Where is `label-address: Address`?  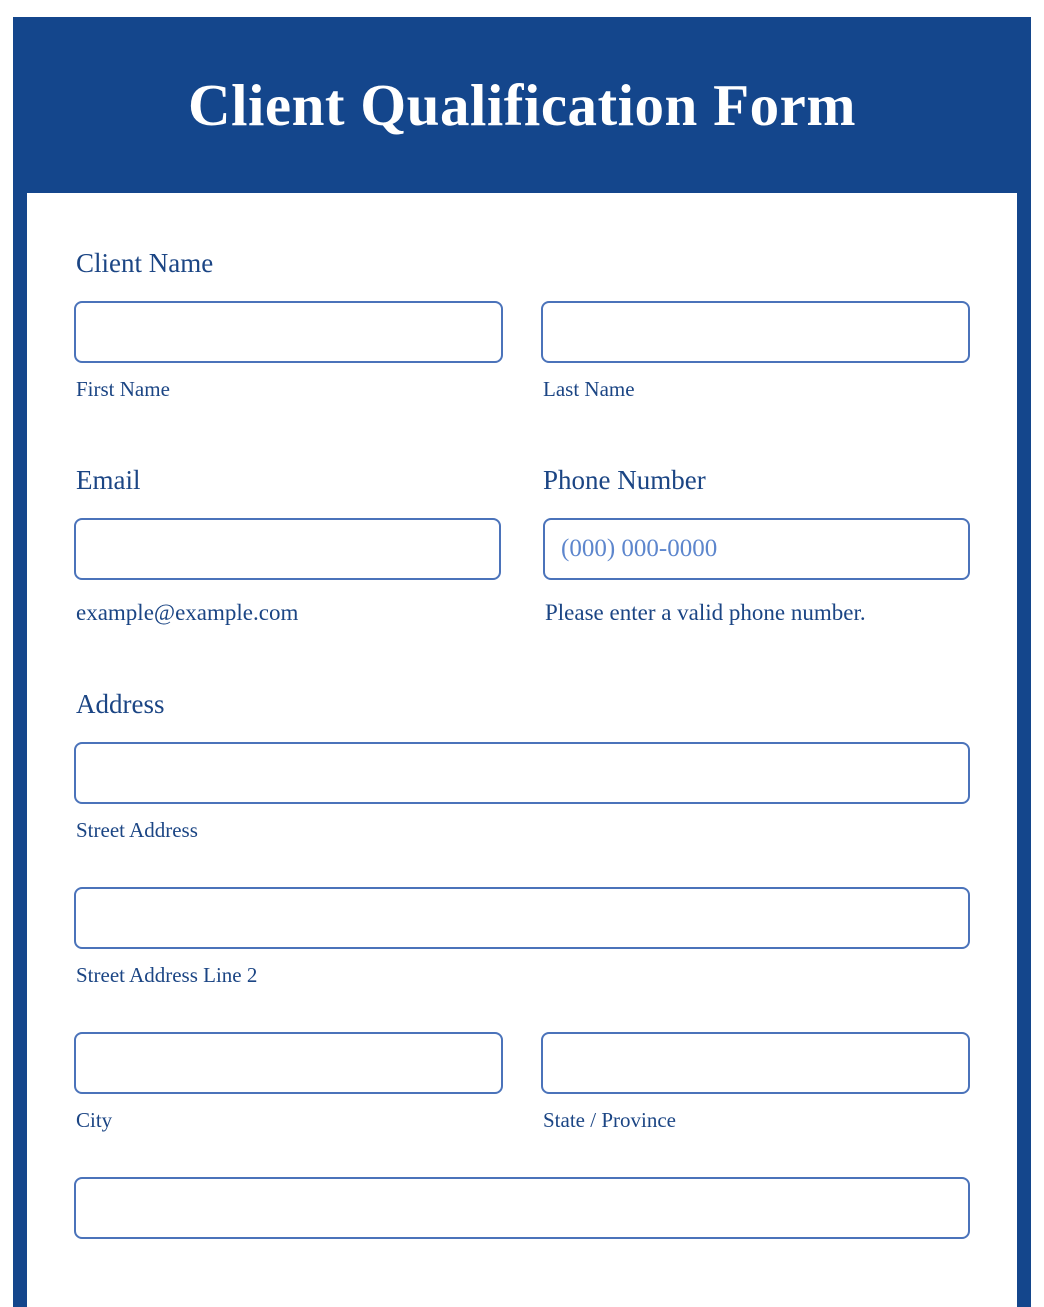
label-address: Address is located at coordinates (120, 704).